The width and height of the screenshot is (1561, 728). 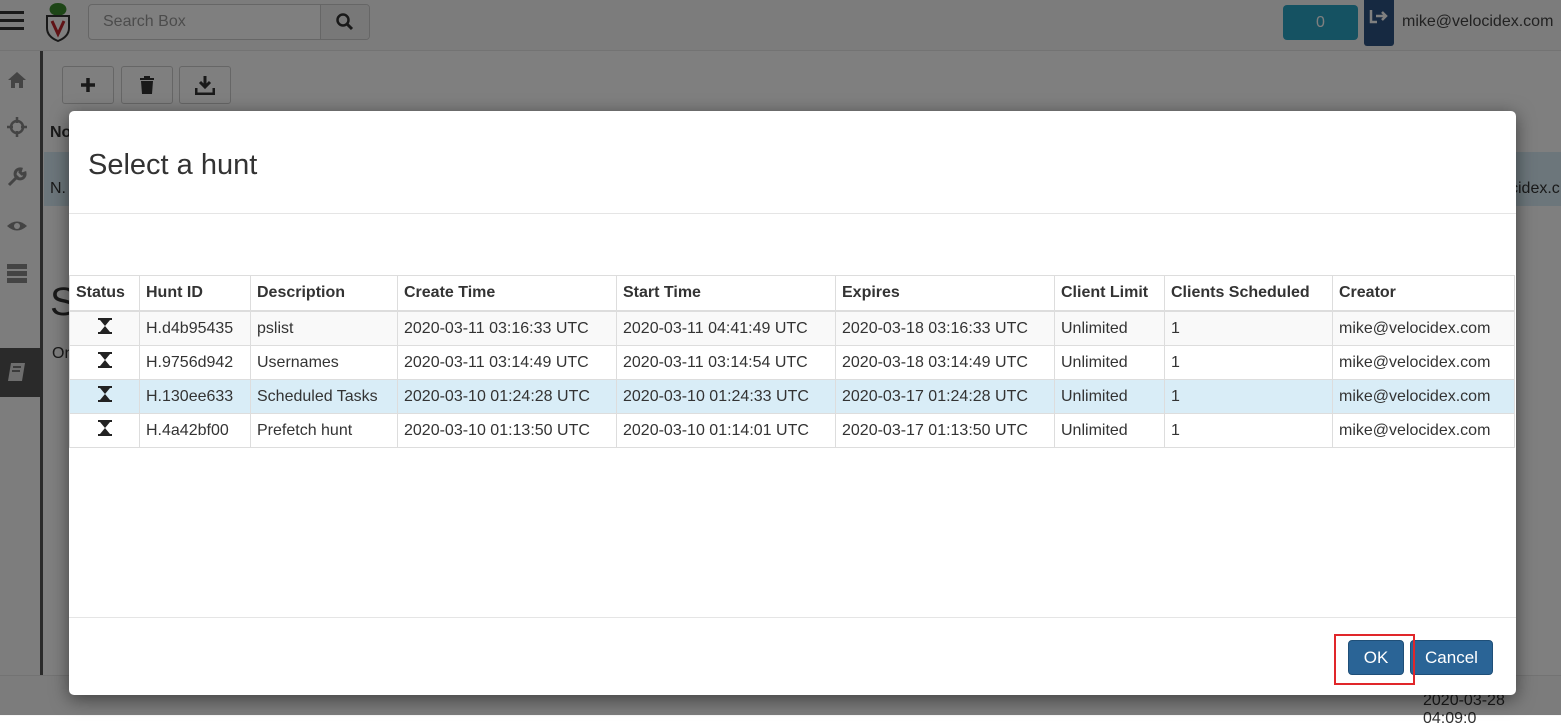 I want to click on hunt-id-cell: H.4a42bf00, so click(x=195, y=430).